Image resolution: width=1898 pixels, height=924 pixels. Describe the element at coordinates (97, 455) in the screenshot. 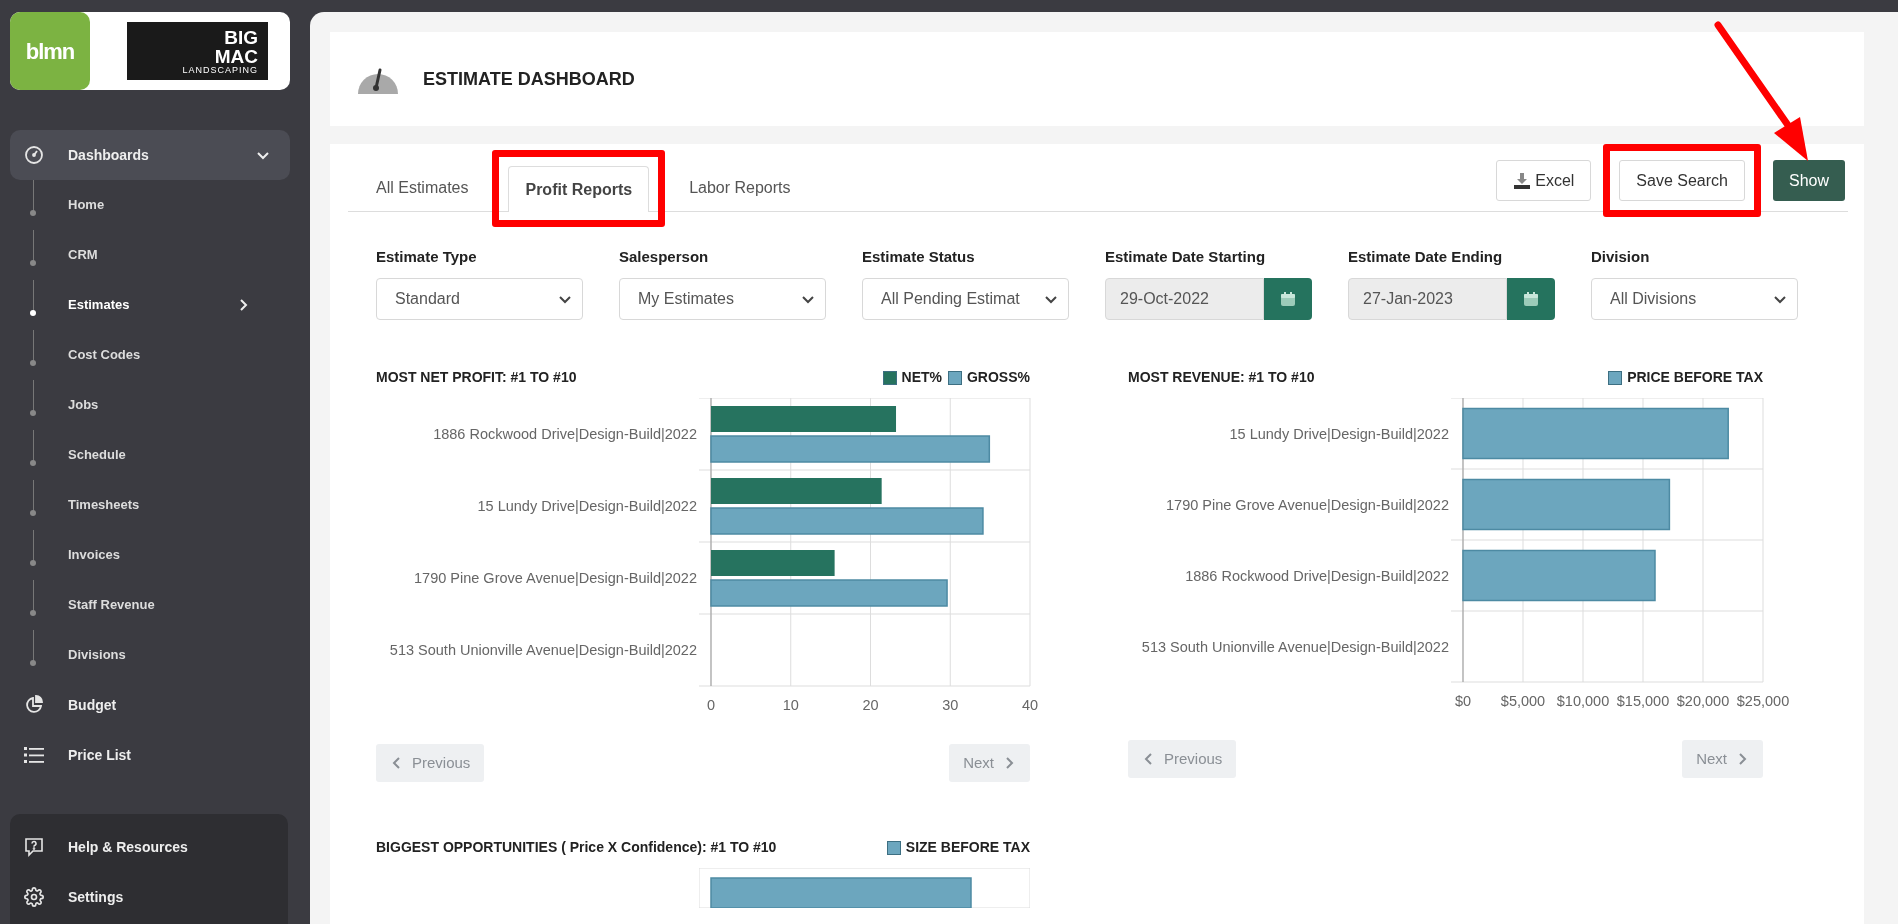

I see `nav-label: Schedule` at that location.